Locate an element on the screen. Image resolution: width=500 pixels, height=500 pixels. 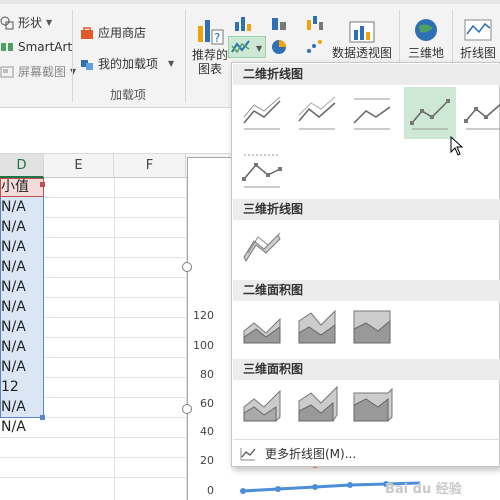
my-addins-button: 我的加载项 ▼ is located at coordinates (127, 63).